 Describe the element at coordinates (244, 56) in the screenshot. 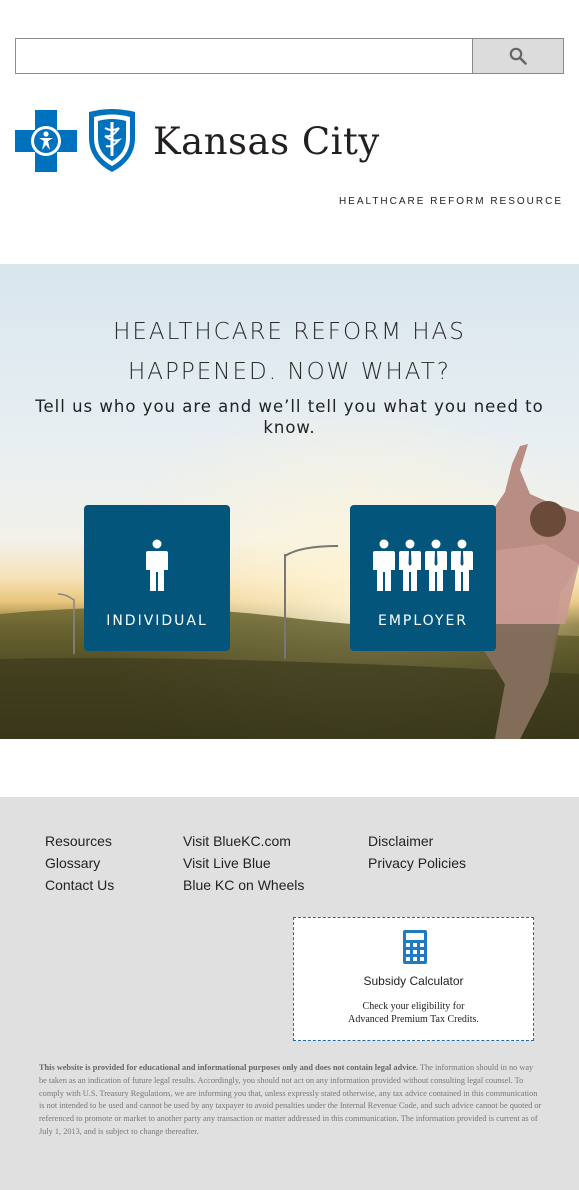

I see `search-input` at that location.